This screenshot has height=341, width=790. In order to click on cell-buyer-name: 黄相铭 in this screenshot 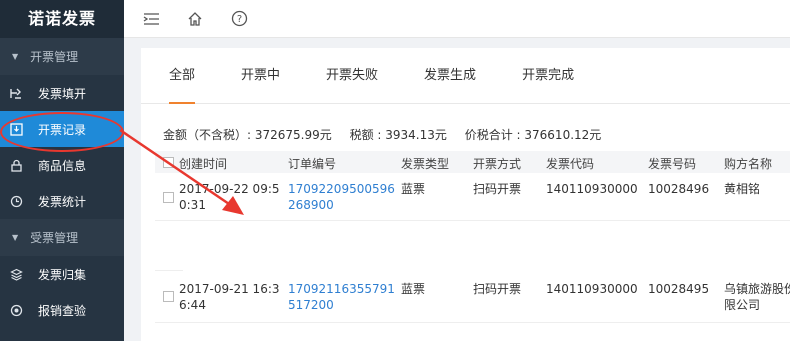, I will do `click(742, 189)`.